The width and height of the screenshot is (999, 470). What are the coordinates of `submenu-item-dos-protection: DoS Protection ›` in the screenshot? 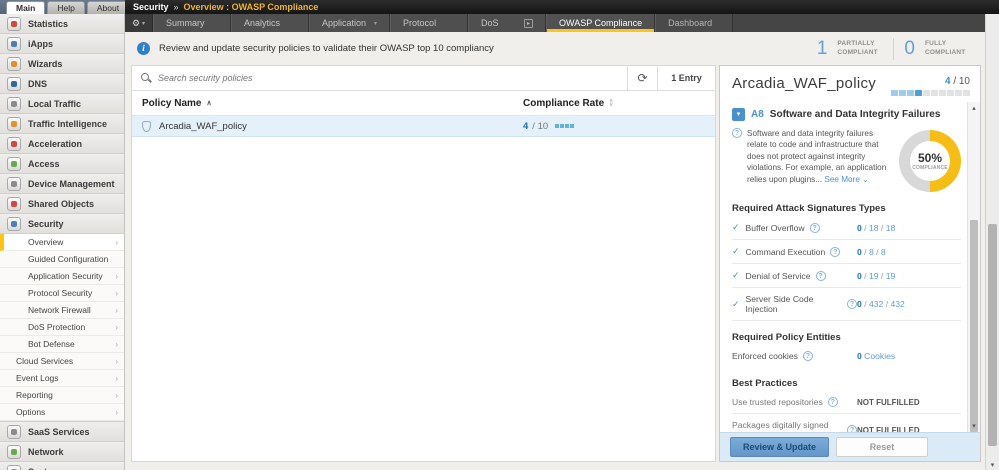 It's located at (62, 327).